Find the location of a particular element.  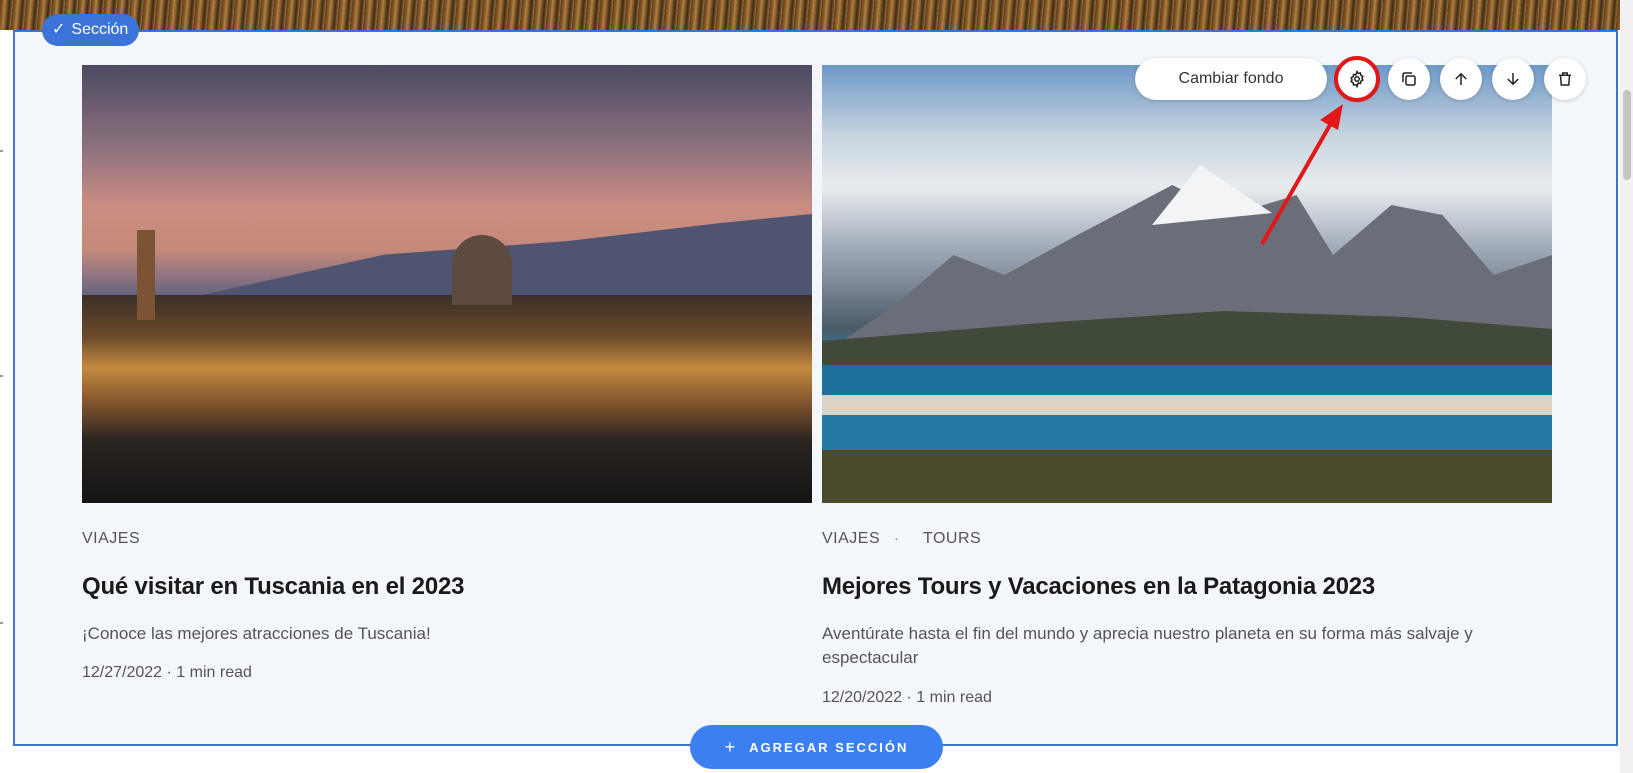

highlight-circle is located at coordinates (1357, 79).